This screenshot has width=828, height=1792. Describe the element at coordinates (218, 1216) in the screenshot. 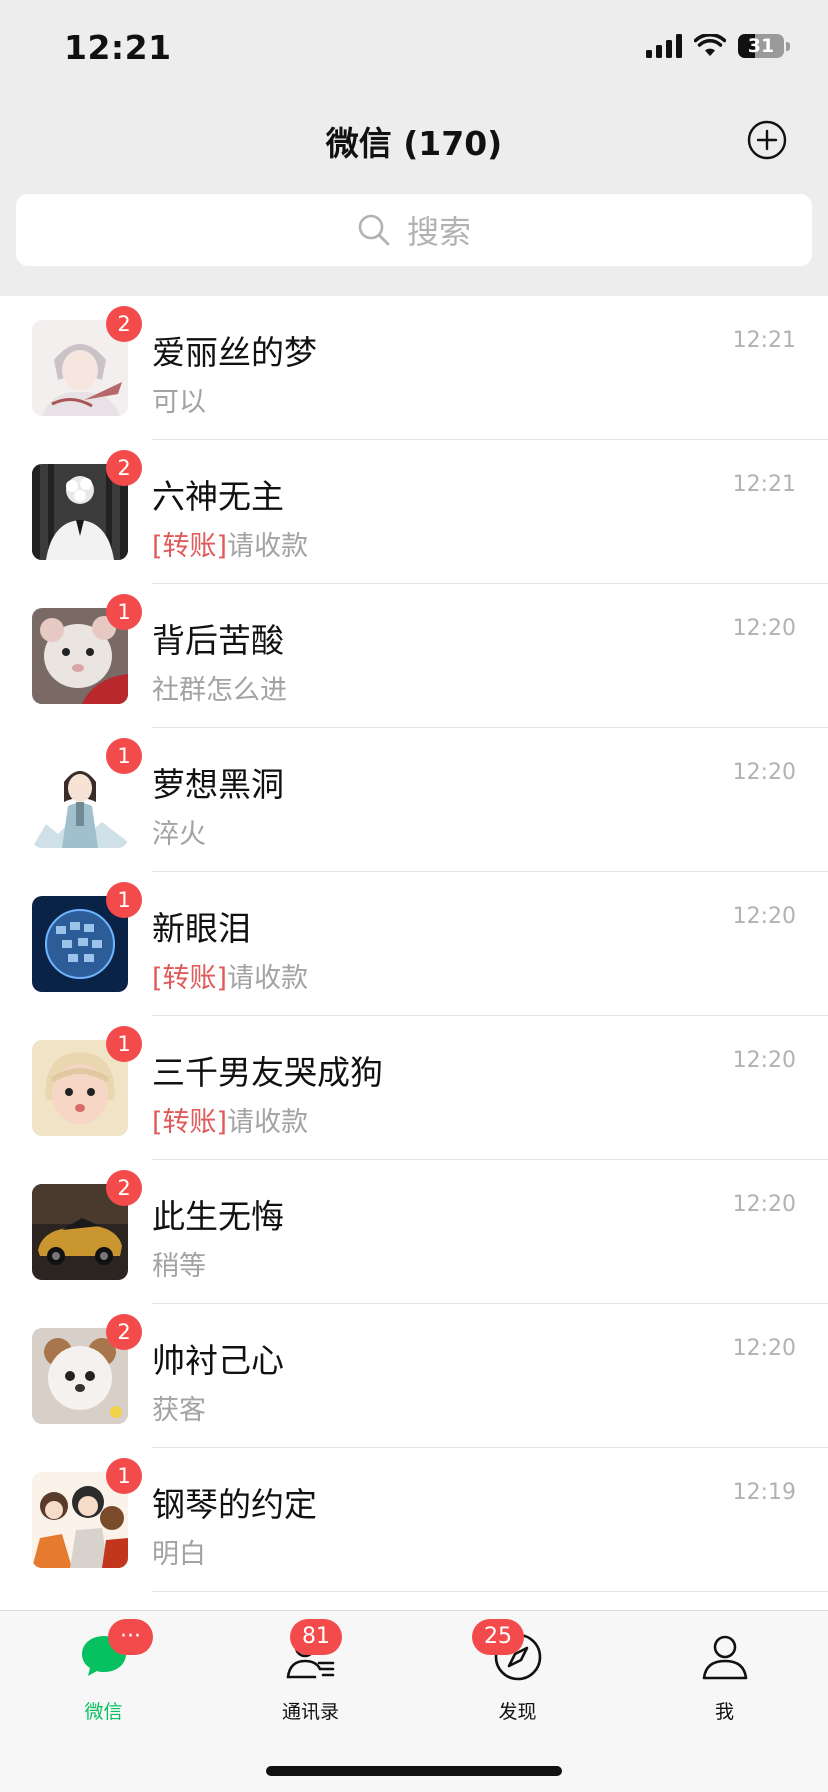

I see `chat-name: 此生无悔` at that location.